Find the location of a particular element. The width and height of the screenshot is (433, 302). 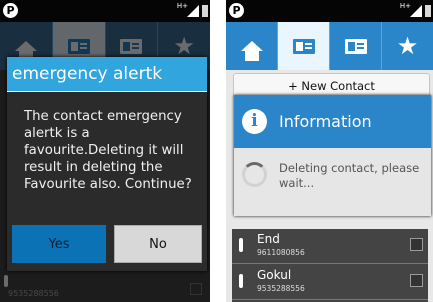

dialog-title: emergency alertk is located at coordinates (107, 74).